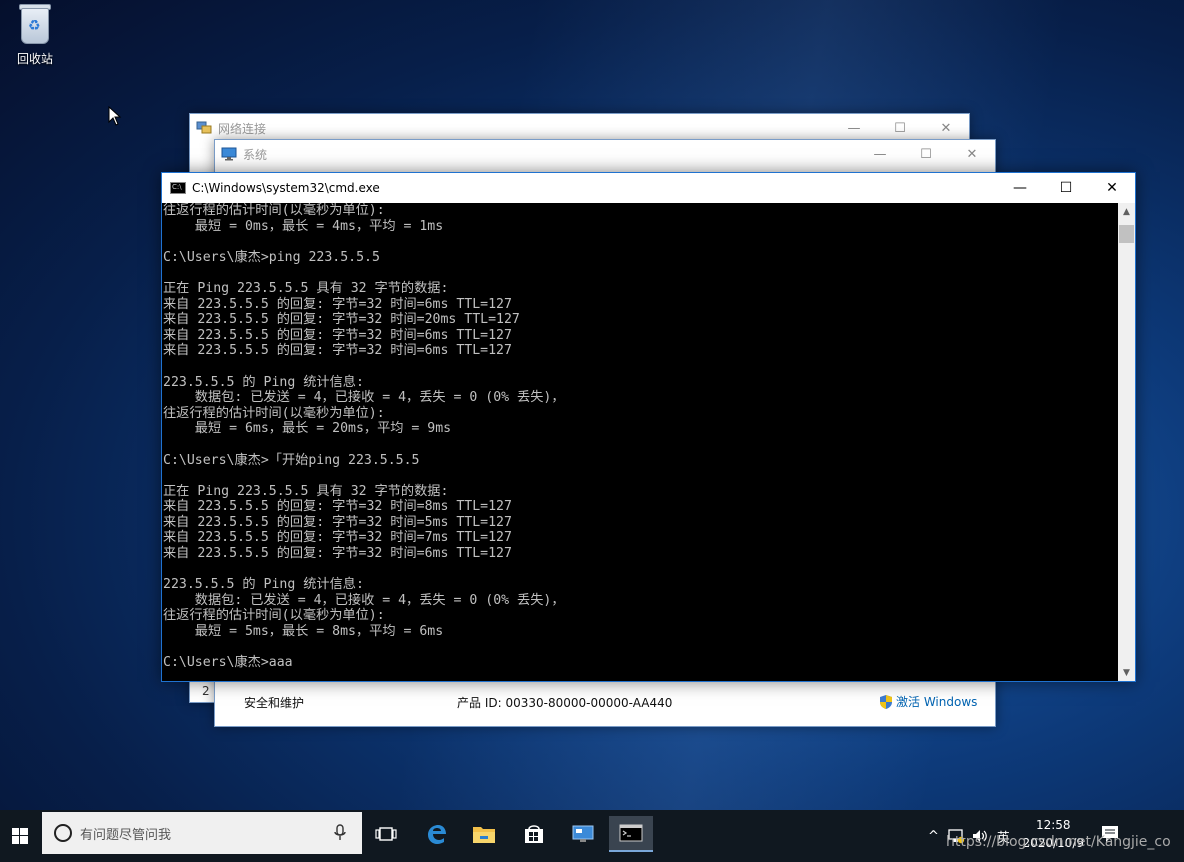 The image size is (1184, 862). Describe the element at coordinates (1126, 442) in the screenshot. I see `vertical-scrollbar: ▲ ▼` at that location.